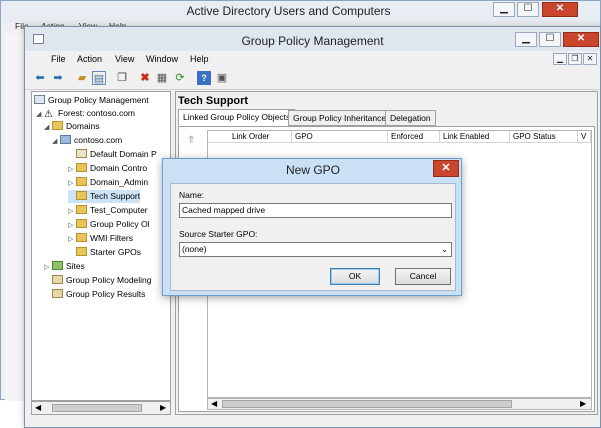 The image size is (601, 428). What do you see at coordinates (504, 9) in the screenshot?
I see `ad-minimize-button: ▁` at bounding box center [504, 9].